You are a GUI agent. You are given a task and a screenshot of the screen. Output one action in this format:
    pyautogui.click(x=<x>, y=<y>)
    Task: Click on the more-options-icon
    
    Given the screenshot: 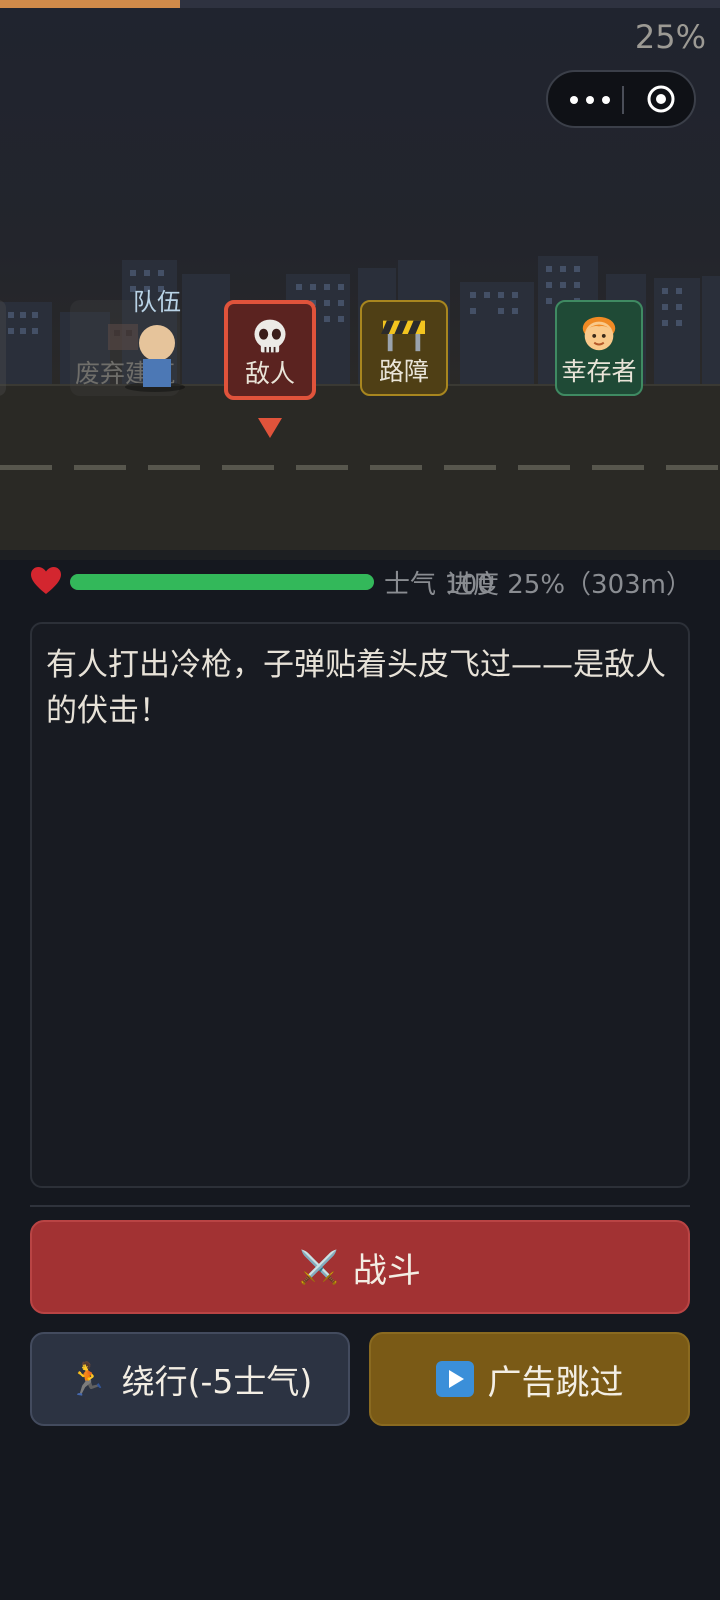 What is the action you would take?
    pyautogui.click(x=591, y=100)
    